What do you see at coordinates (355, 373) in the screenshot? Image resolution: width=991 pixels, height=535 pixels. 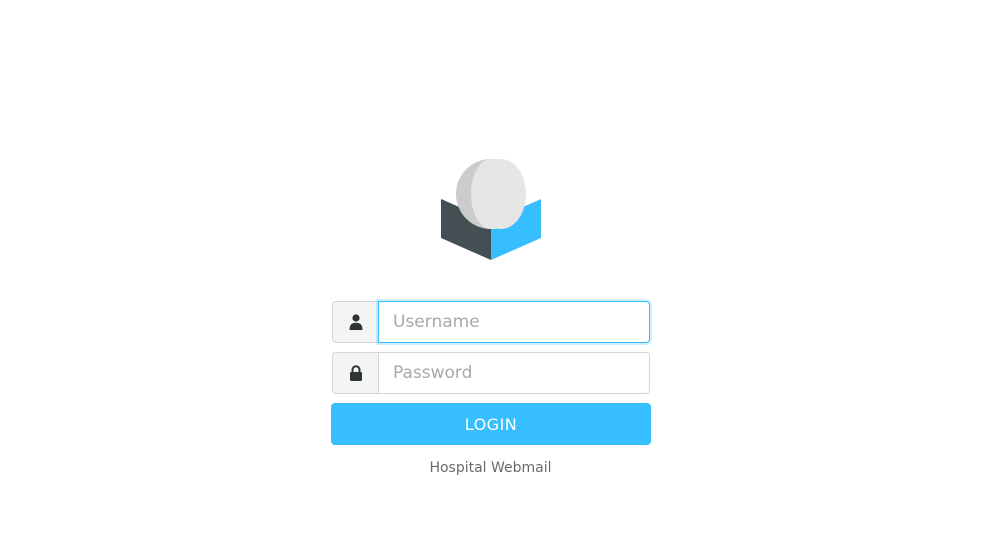 I see `lock-icon` at bounding box center [355, 373].